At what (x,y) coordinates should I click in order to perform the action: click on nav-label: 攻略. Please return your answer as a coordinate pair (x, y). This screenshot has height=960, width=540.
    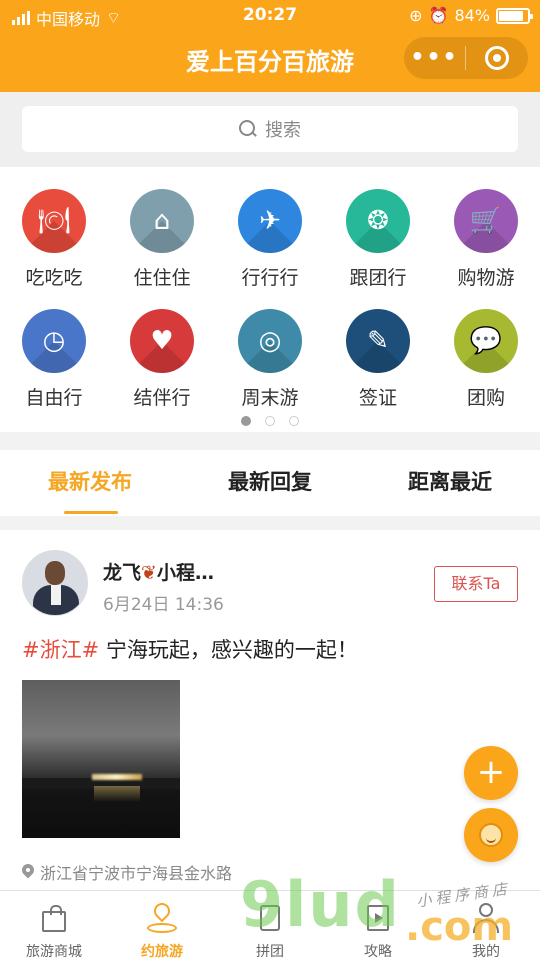
    Looking at the image, I should click on (378, 952).